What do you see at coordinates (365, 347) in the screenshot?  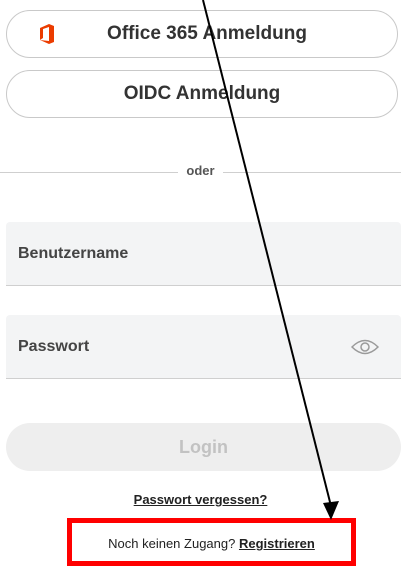 I see `eye-icon` at bounding box center [365, 347].